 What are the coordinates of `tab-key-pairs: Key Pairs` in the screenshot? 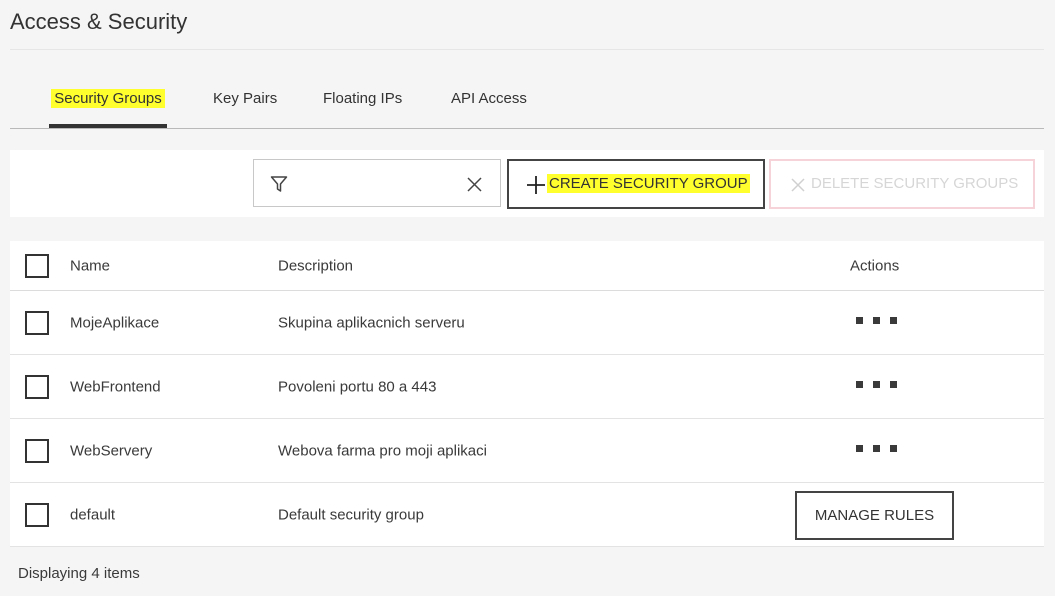 It's located at (245, 104).